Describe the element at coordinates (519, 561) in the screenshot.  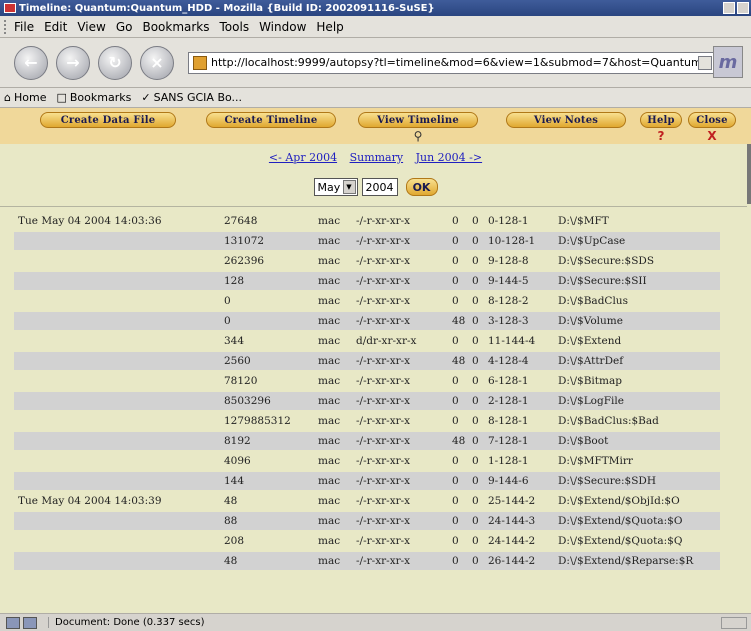
I see `cell-meta: 26-144-2` at that location.